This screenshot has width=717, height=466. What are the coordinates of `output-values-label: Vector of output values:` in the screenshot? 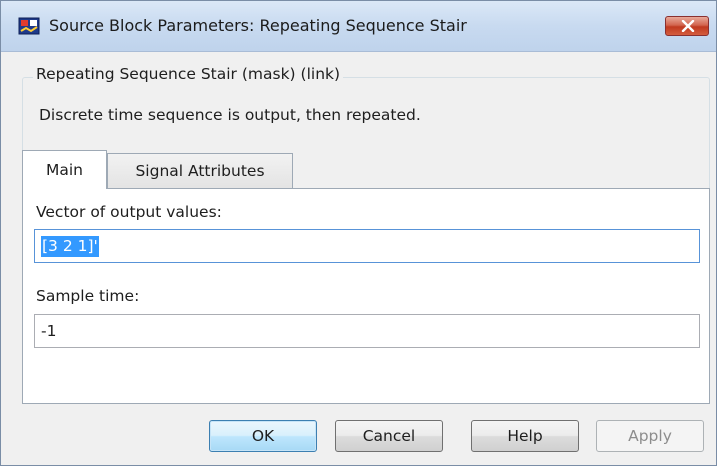 It's located at (129, 212).